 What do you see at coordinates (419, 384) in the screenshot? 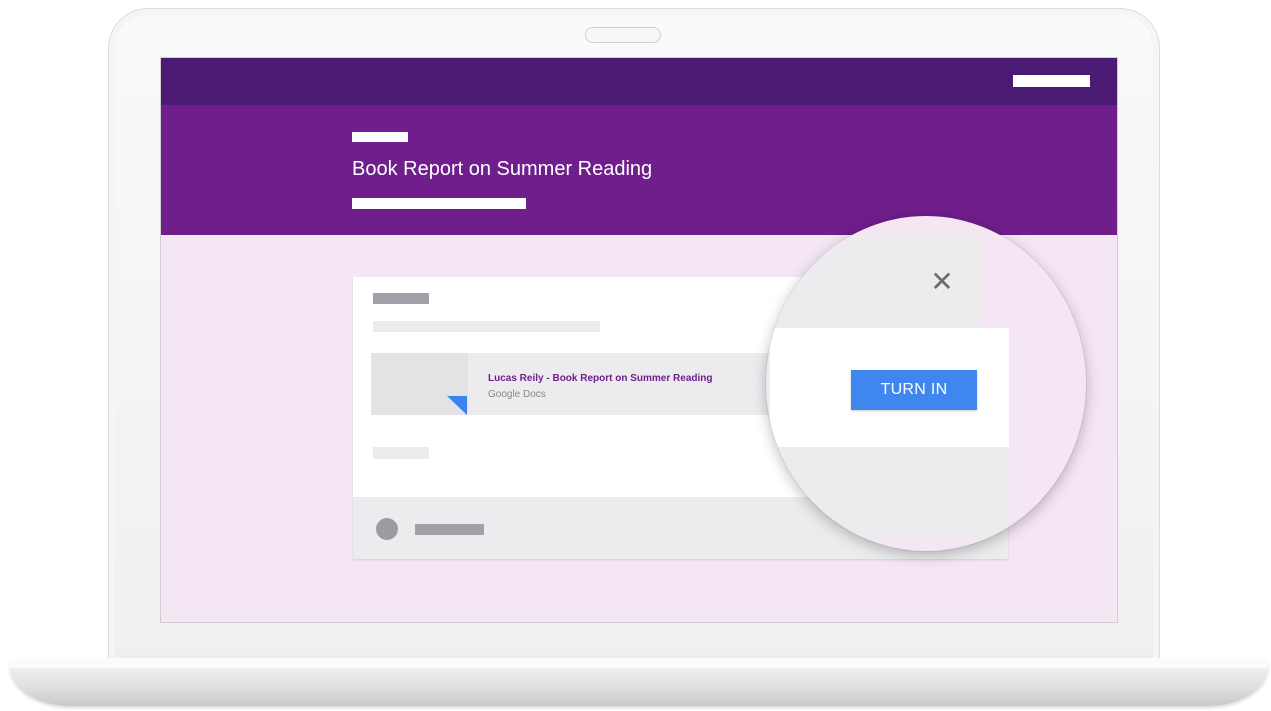
I see `google-docs-thumbnail-icon` at bounding box center [419, 384].